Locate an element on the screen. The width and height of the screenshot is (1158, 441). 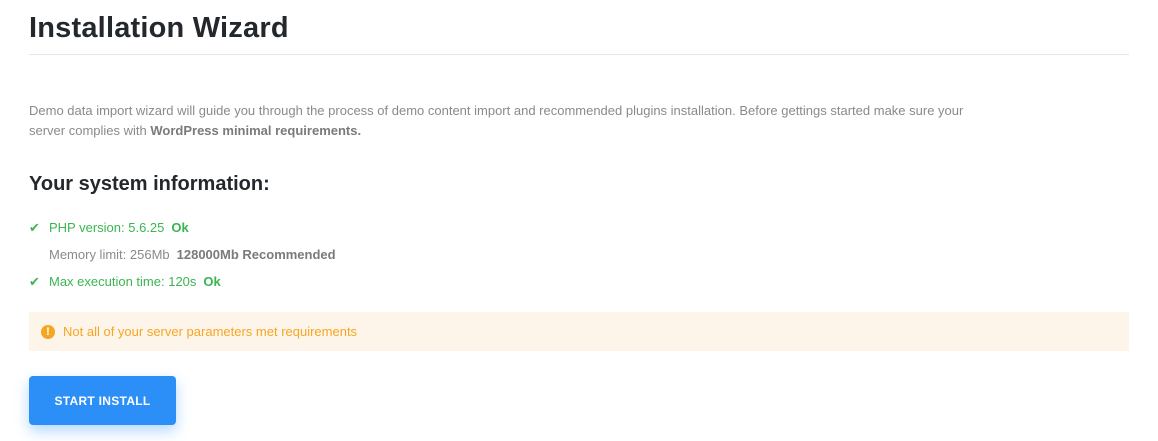
exclamation-circle-icon: ! is located at coordinates (48, 331).